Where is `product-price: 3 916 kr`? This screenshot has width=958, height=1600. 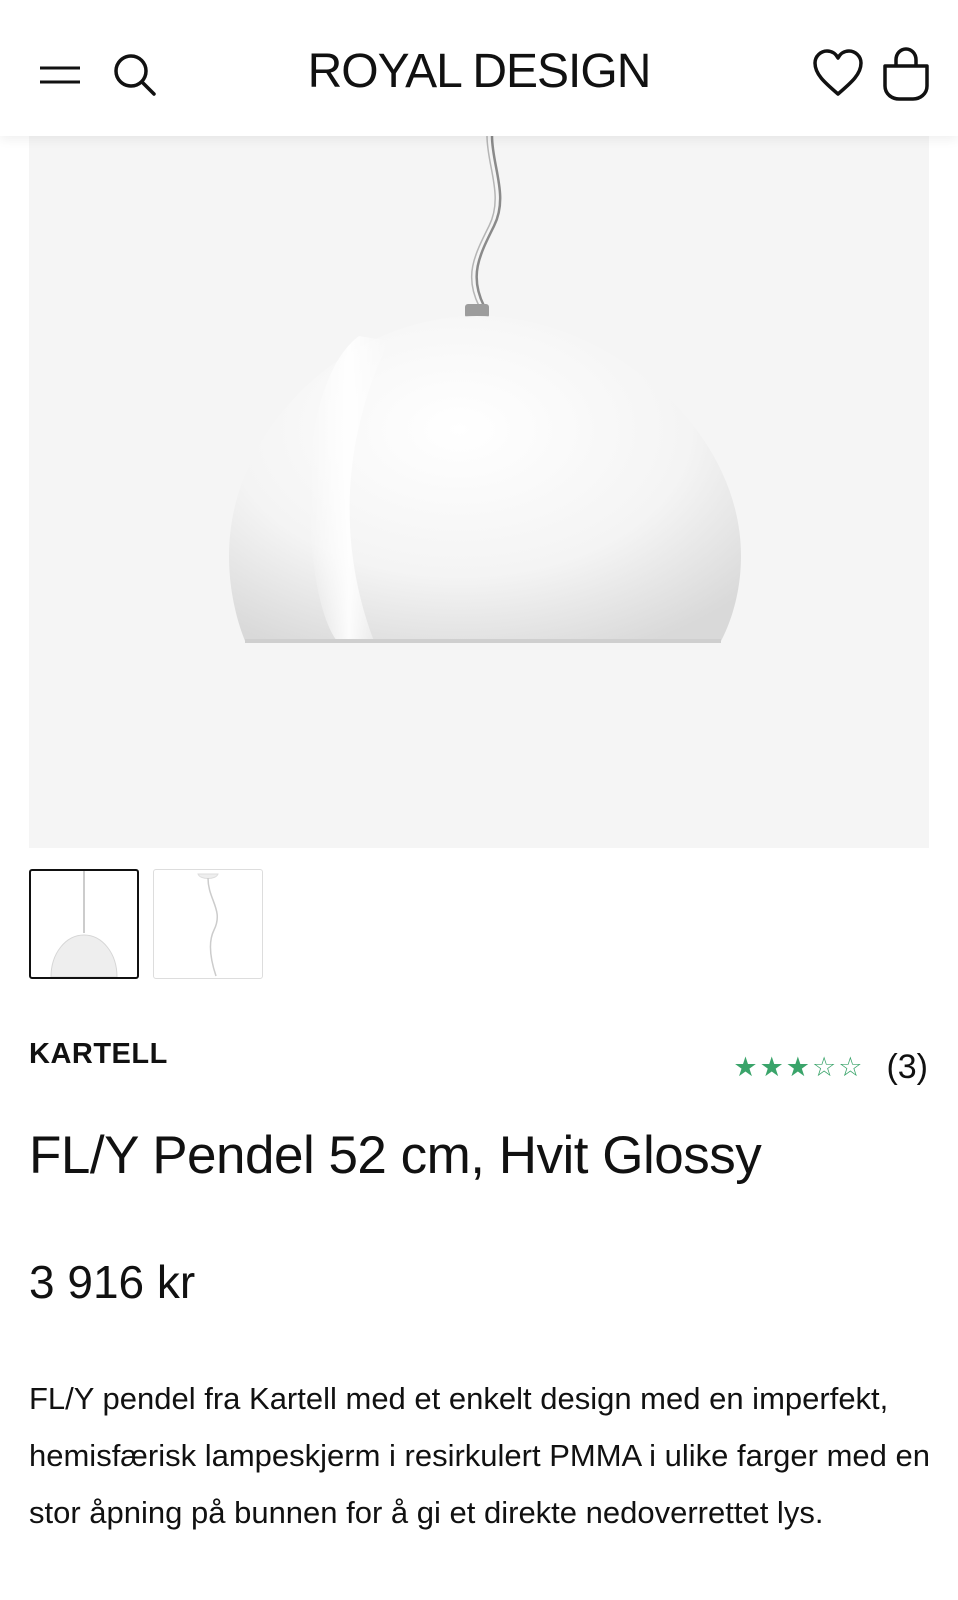 product-price: 3 916 kr is located at coordinates (112, 1282).